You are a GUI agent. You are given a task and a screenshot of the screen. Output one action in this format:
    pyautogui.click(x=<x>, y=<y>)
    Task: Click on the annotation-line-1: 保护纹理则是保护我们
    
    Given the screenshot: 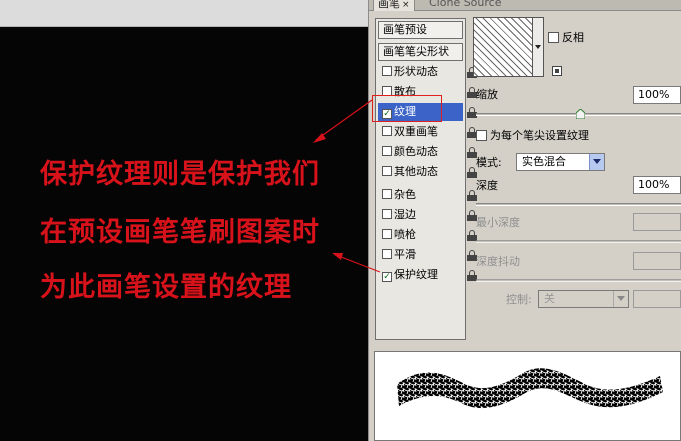 What is the action you would take?
    pyautogui.click(x=180, y=174)
    